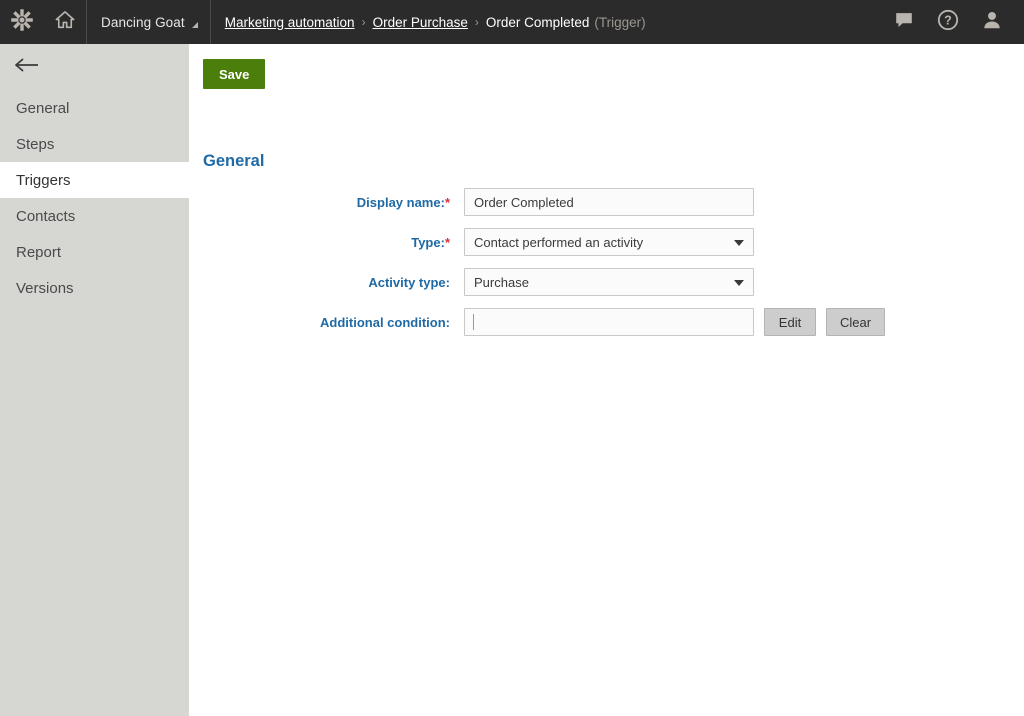 Image resolution: width=1024 pixels, height=716 pixels. I want to click on display-name-field-wrap, so click(609, 202).